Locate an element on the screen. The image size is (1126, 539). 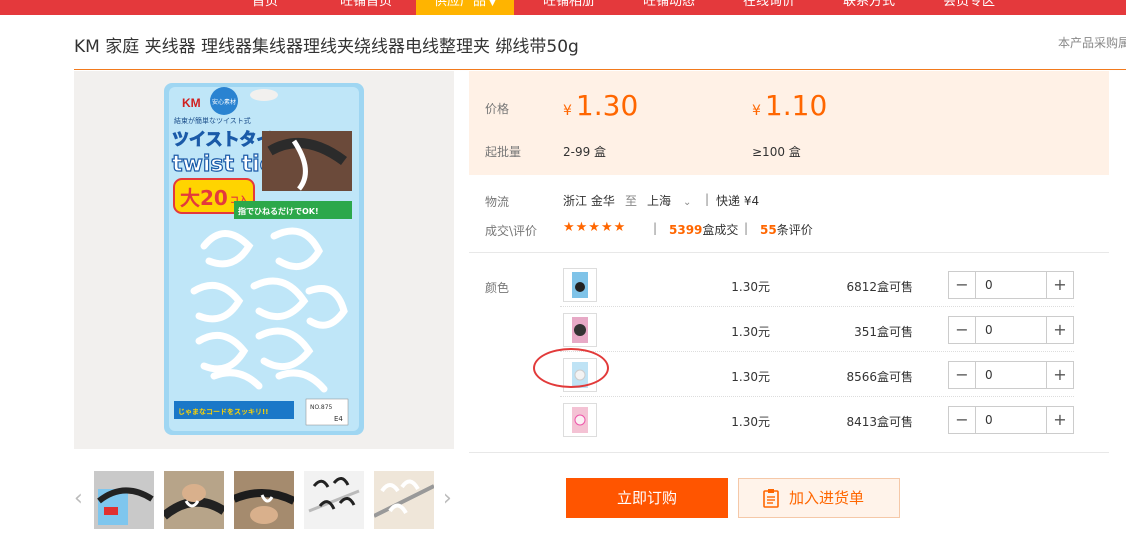
review-count: 55条评价 is located at coordinates (786, 229).